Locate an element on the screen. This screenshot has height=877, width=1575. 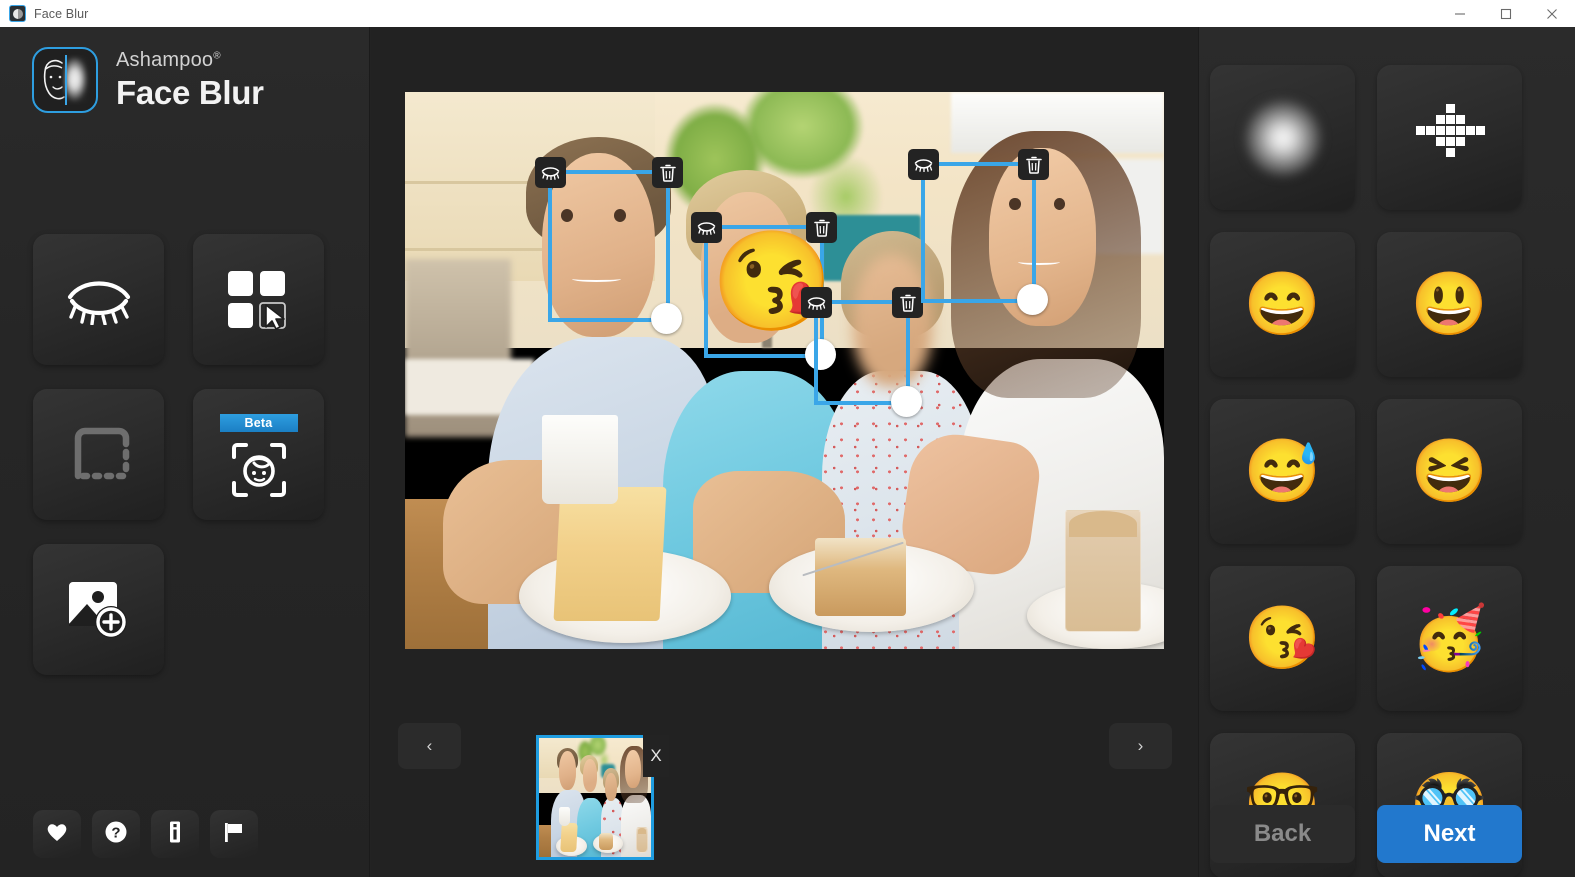
heart-icon is located at coordinates (57, 834).